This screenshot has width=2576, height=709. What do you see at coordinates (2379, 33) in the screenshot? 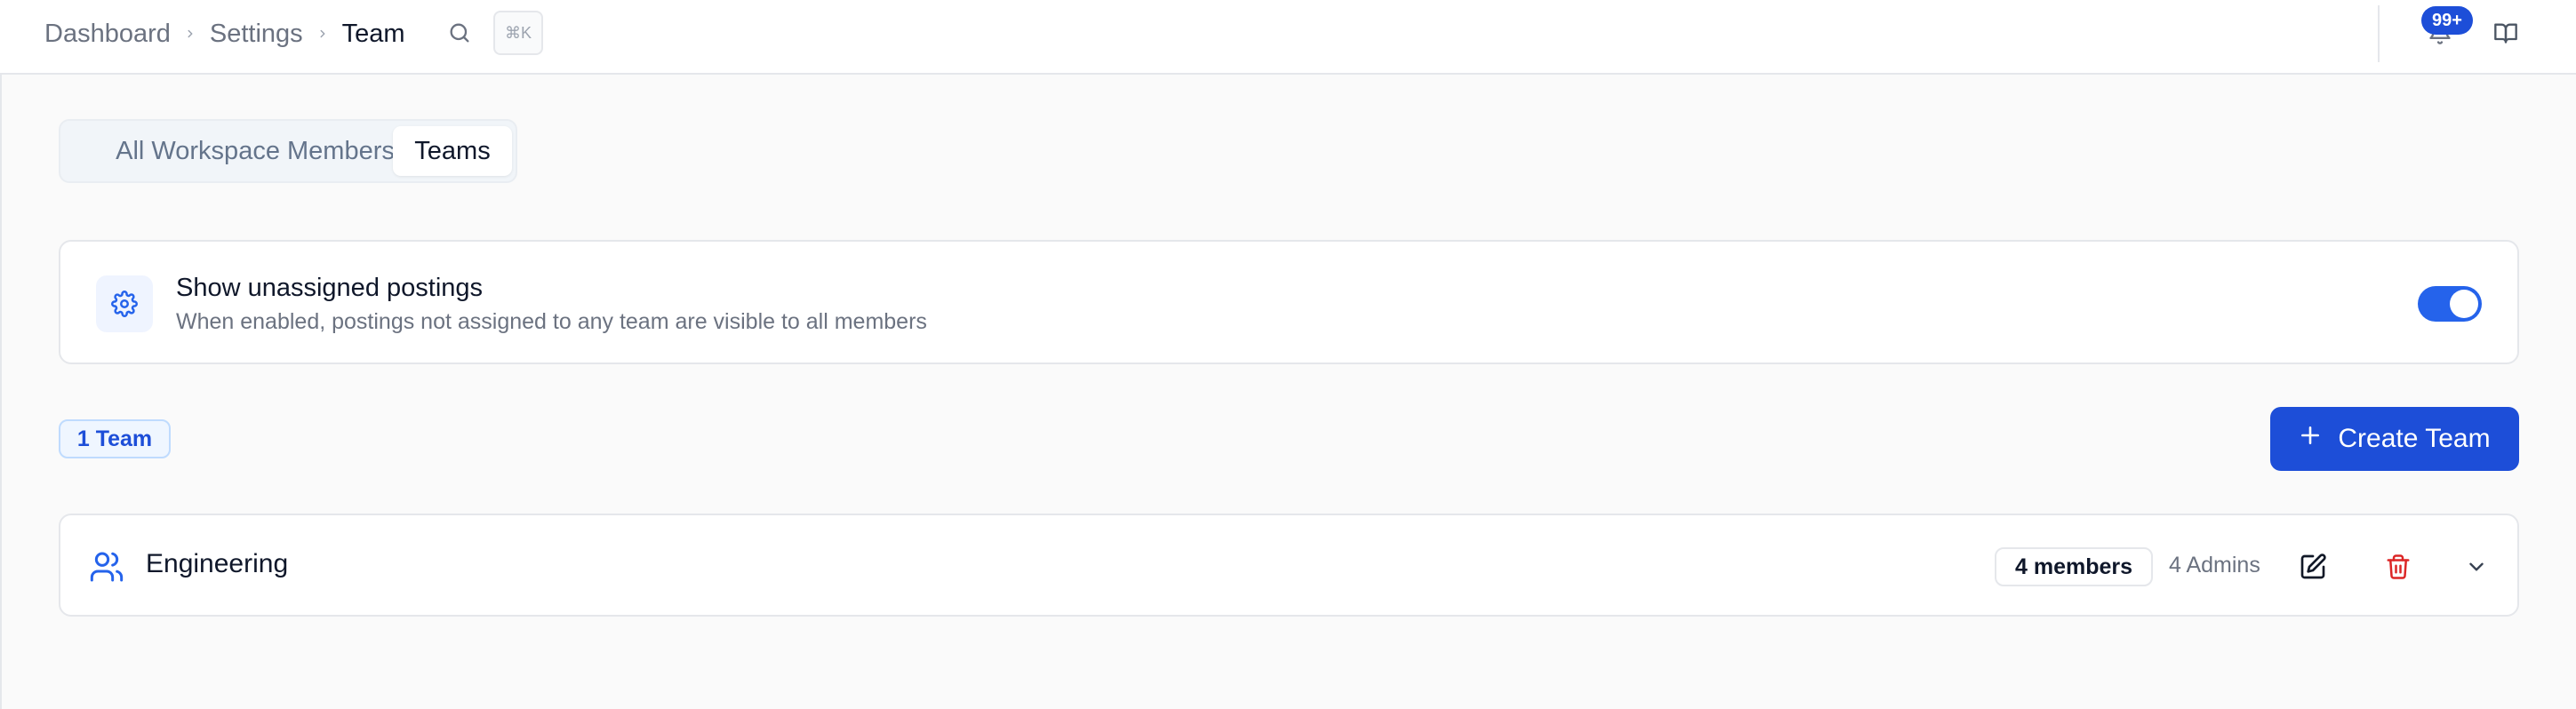
I see `header-divider` at bounding box center [2379, 33].